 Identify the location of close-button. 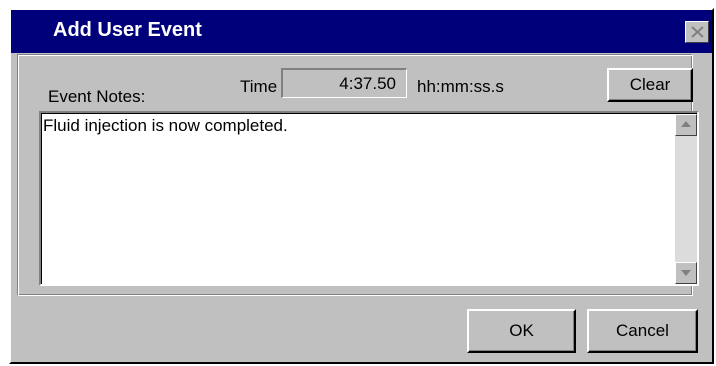
(697, 32).